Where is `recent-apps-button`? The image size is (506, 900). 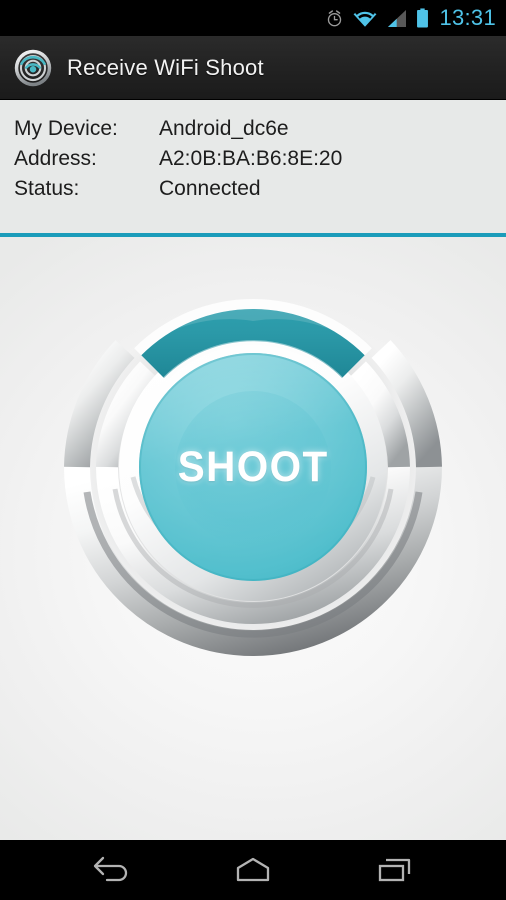 recent-apps-button is located at coordinates (395, 870).